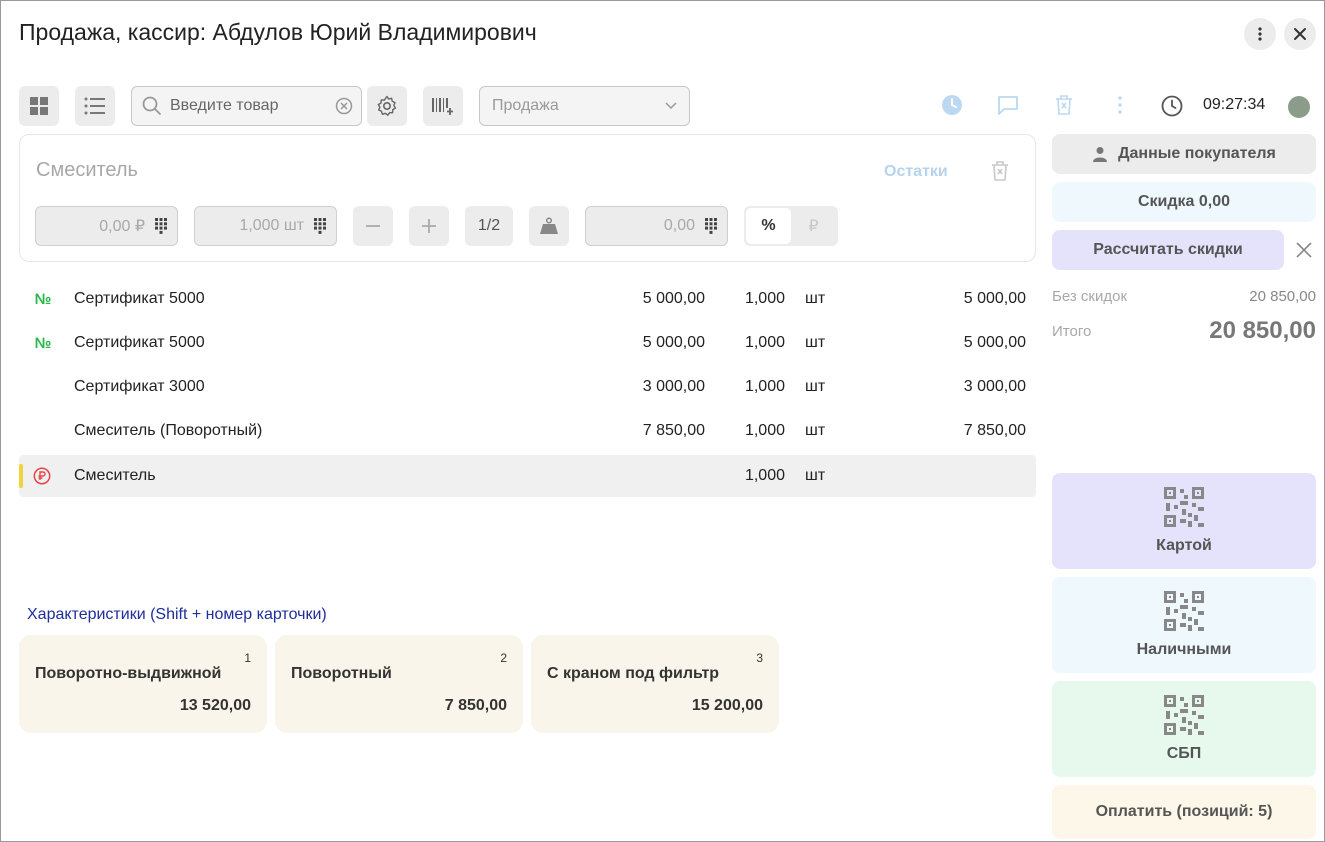 This screenshot has height=842, width=1325. I want to click on cancel-discounts-button, so click(1304, 252).